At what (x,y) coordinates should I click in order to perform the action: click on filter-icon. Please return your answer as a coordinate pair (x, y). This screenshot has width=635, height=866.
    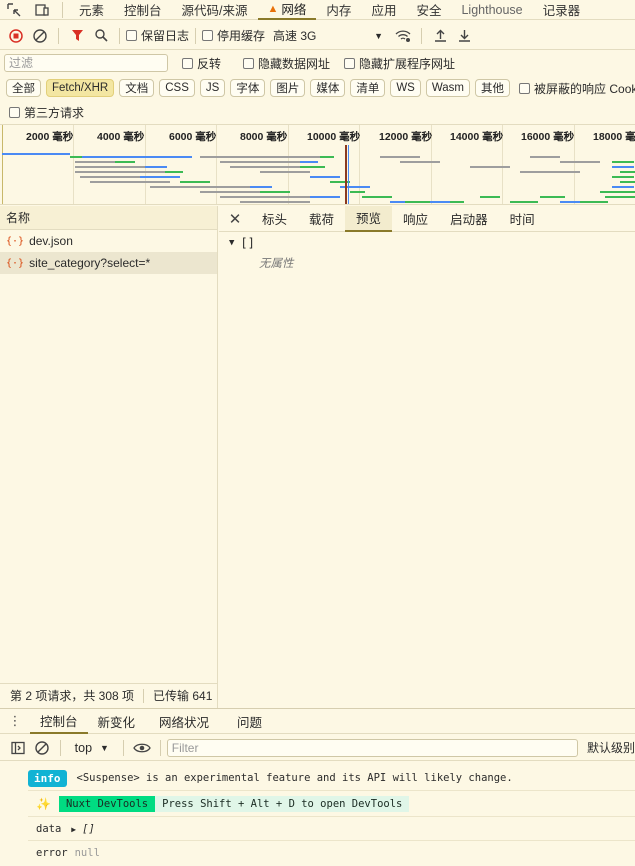
    Looking at the image, I should click on (77, 36).